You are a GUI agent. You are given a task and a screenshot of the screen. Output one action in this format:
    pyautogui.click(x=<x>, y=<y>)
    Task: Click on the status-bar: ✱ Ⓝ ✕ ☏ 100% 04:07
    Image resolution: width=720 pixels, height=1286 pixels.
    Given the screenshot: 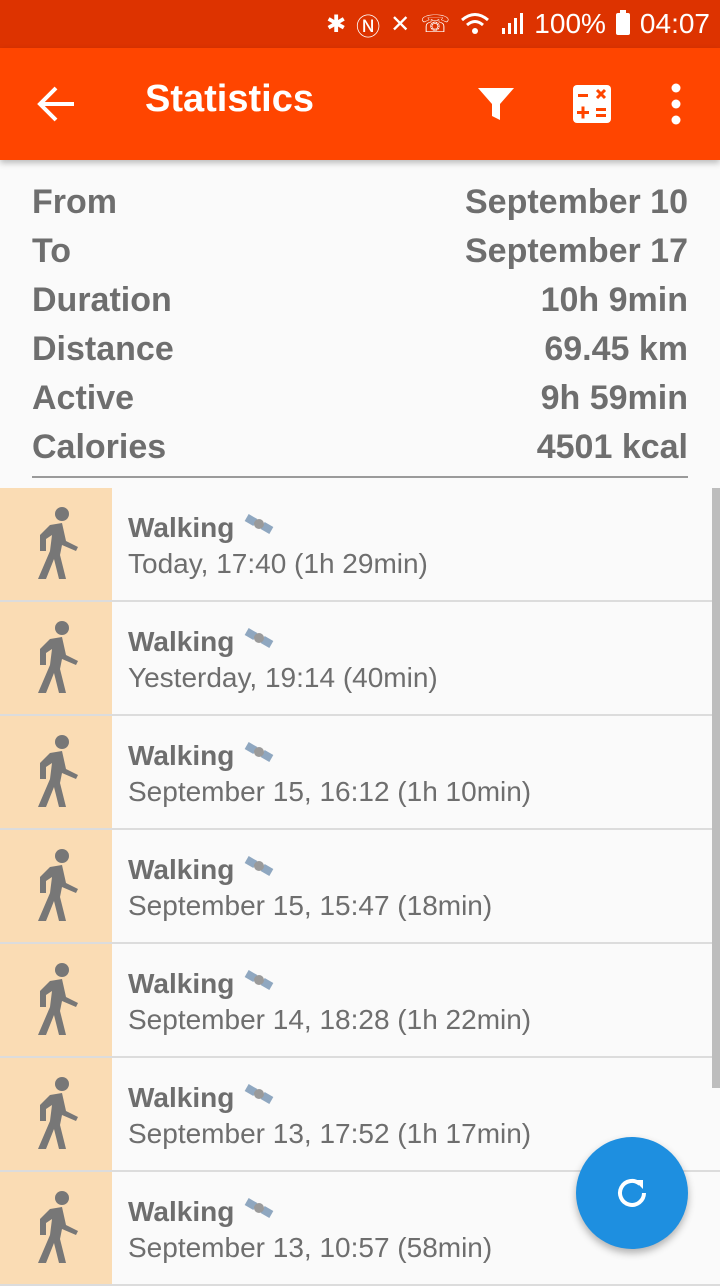 What is the action you would take?
    pyautogui.click(x=360, y=24)
    